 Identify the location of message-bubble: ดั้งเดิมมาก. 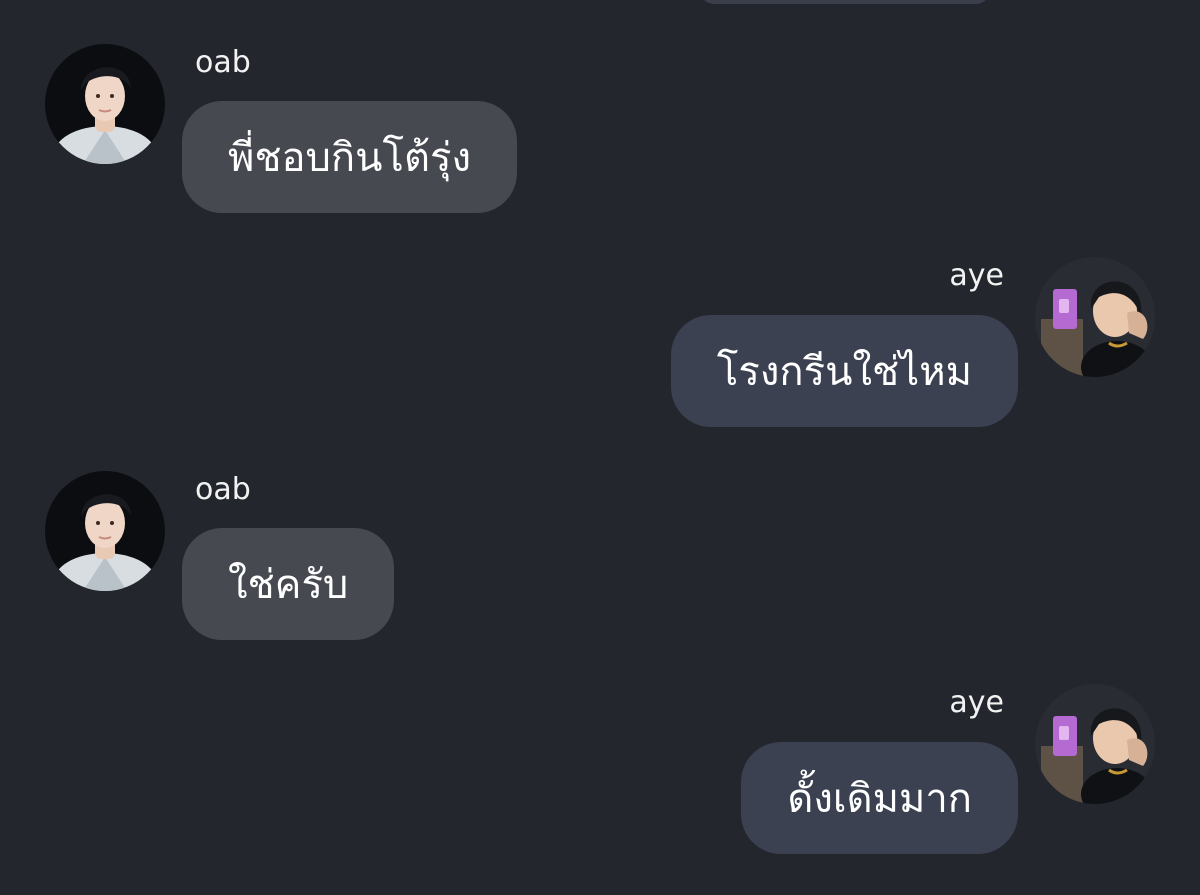
(879, 798).